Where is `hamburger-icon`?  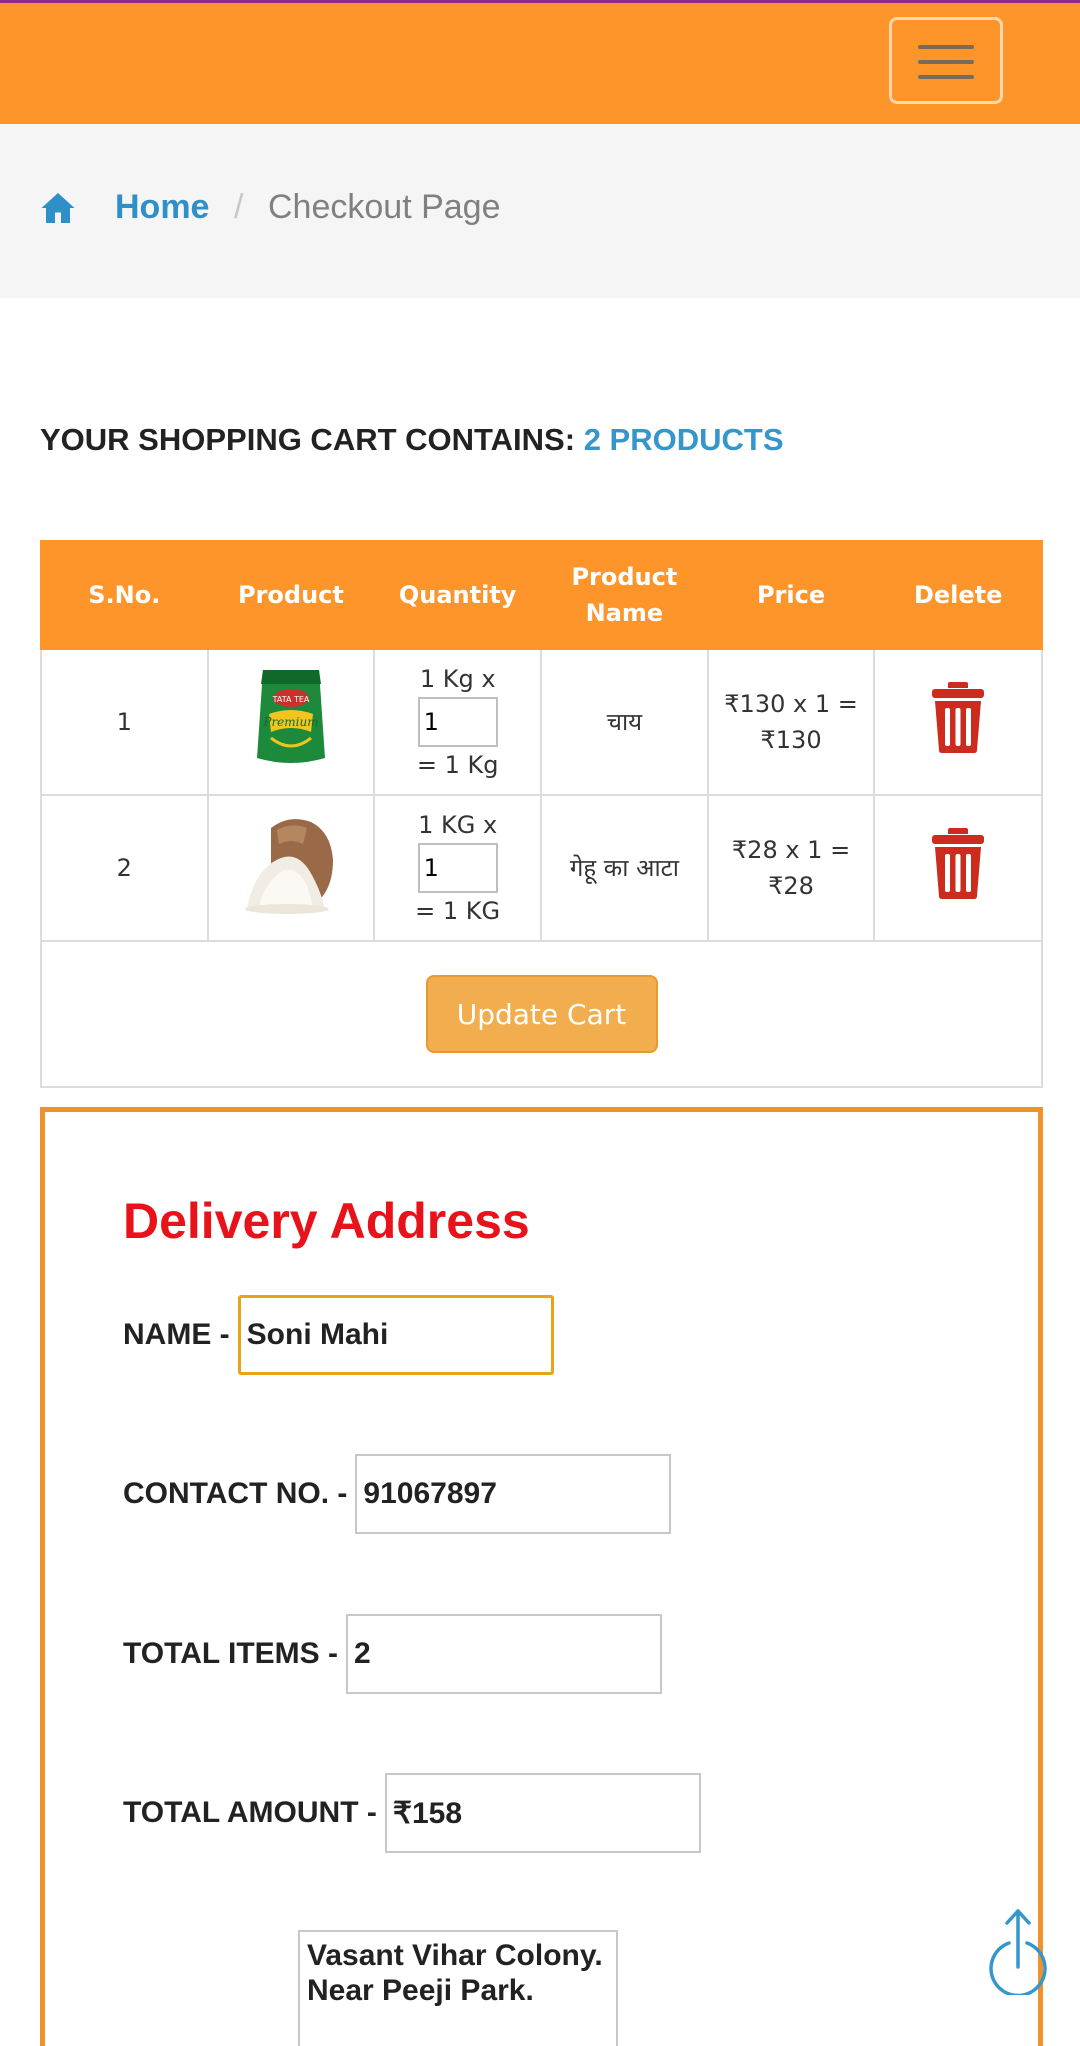
hamburger-icon is located at coordinates (946, 47).